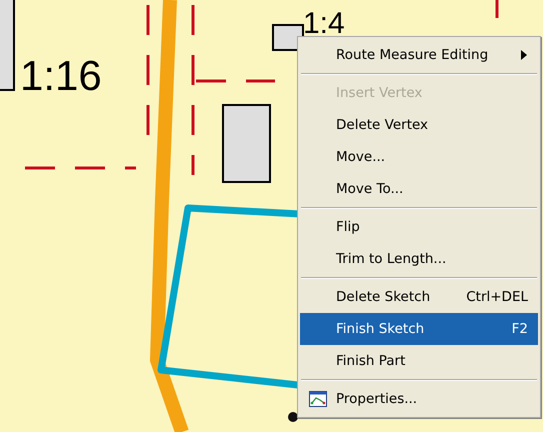 The height and width of the screenshot is (432, 543). Describe the element at coordinates (419, 297) in the screenshot. I see `menu-item: Delete Sketch Ctrl+DEL` at that location.